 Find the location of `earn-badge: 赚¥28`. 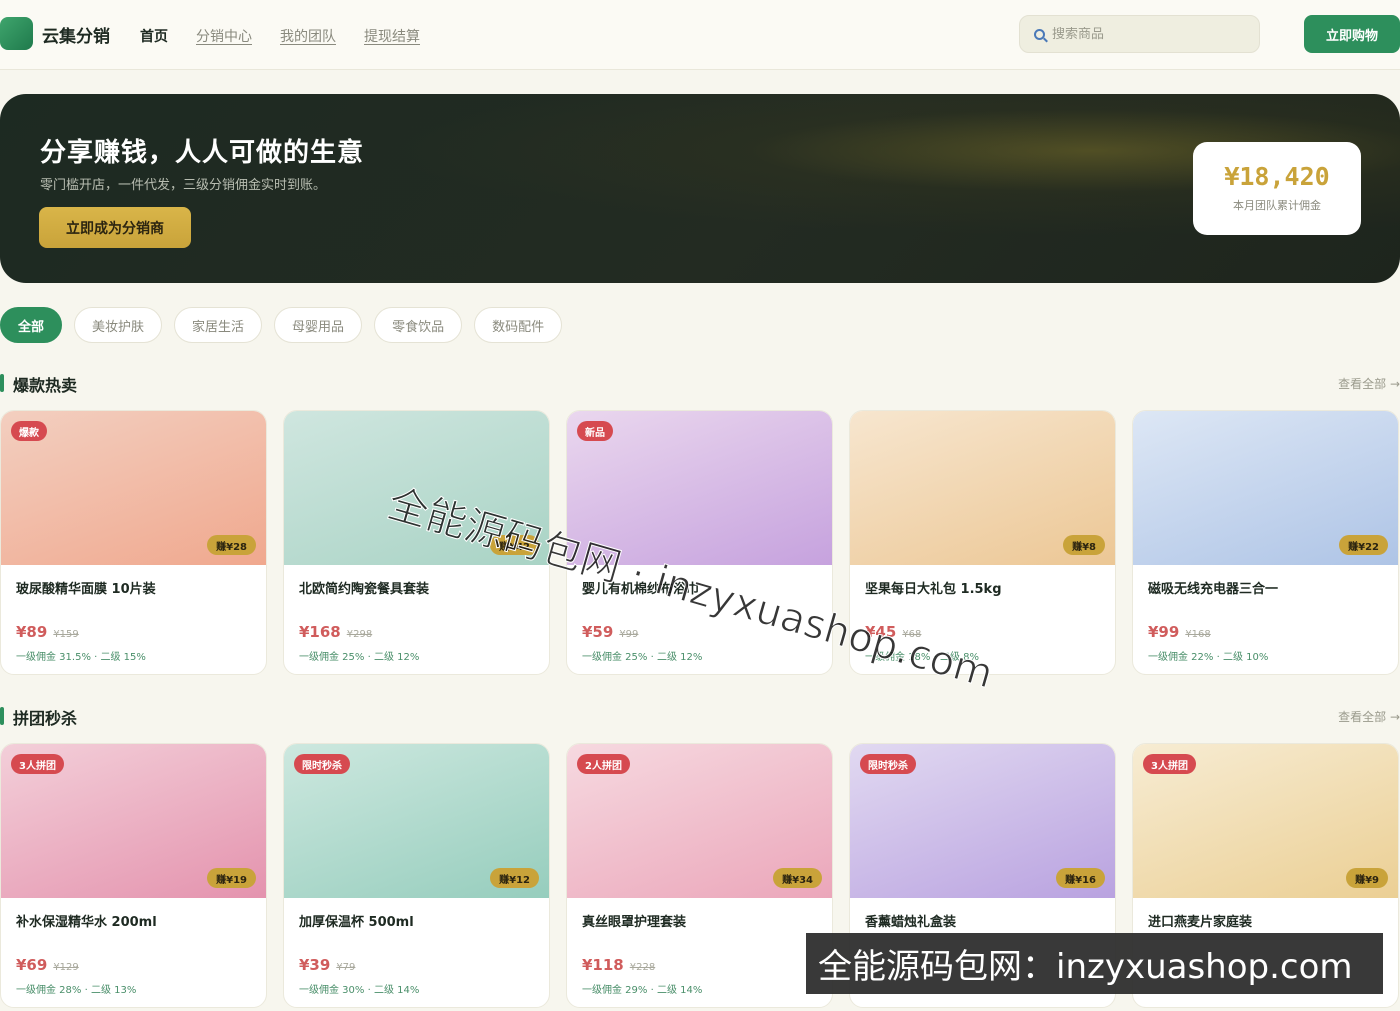

earn-badge: 赚¥28 is located at coordinates (231, 545).